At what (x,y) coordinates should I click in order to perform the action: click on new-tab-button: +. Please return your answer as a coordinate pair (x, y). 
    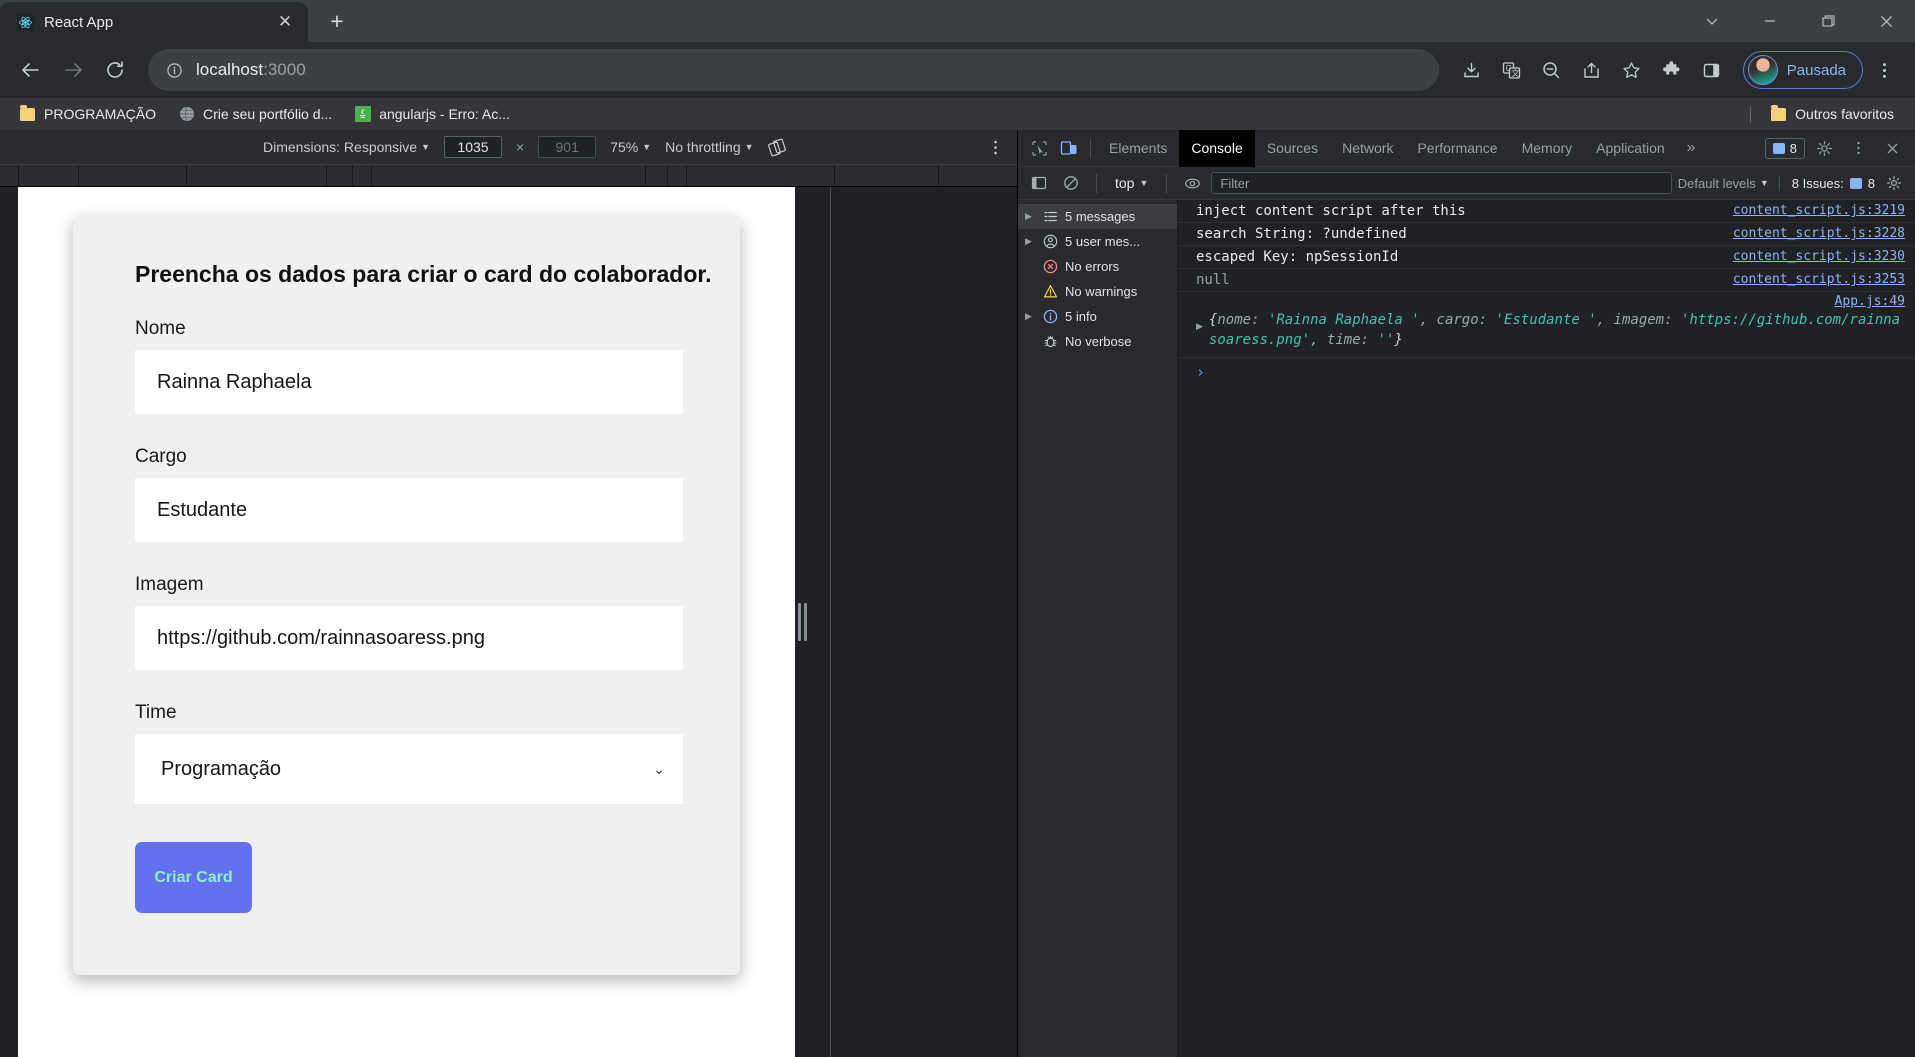
    Looking at the image, I should click on (337, 21).